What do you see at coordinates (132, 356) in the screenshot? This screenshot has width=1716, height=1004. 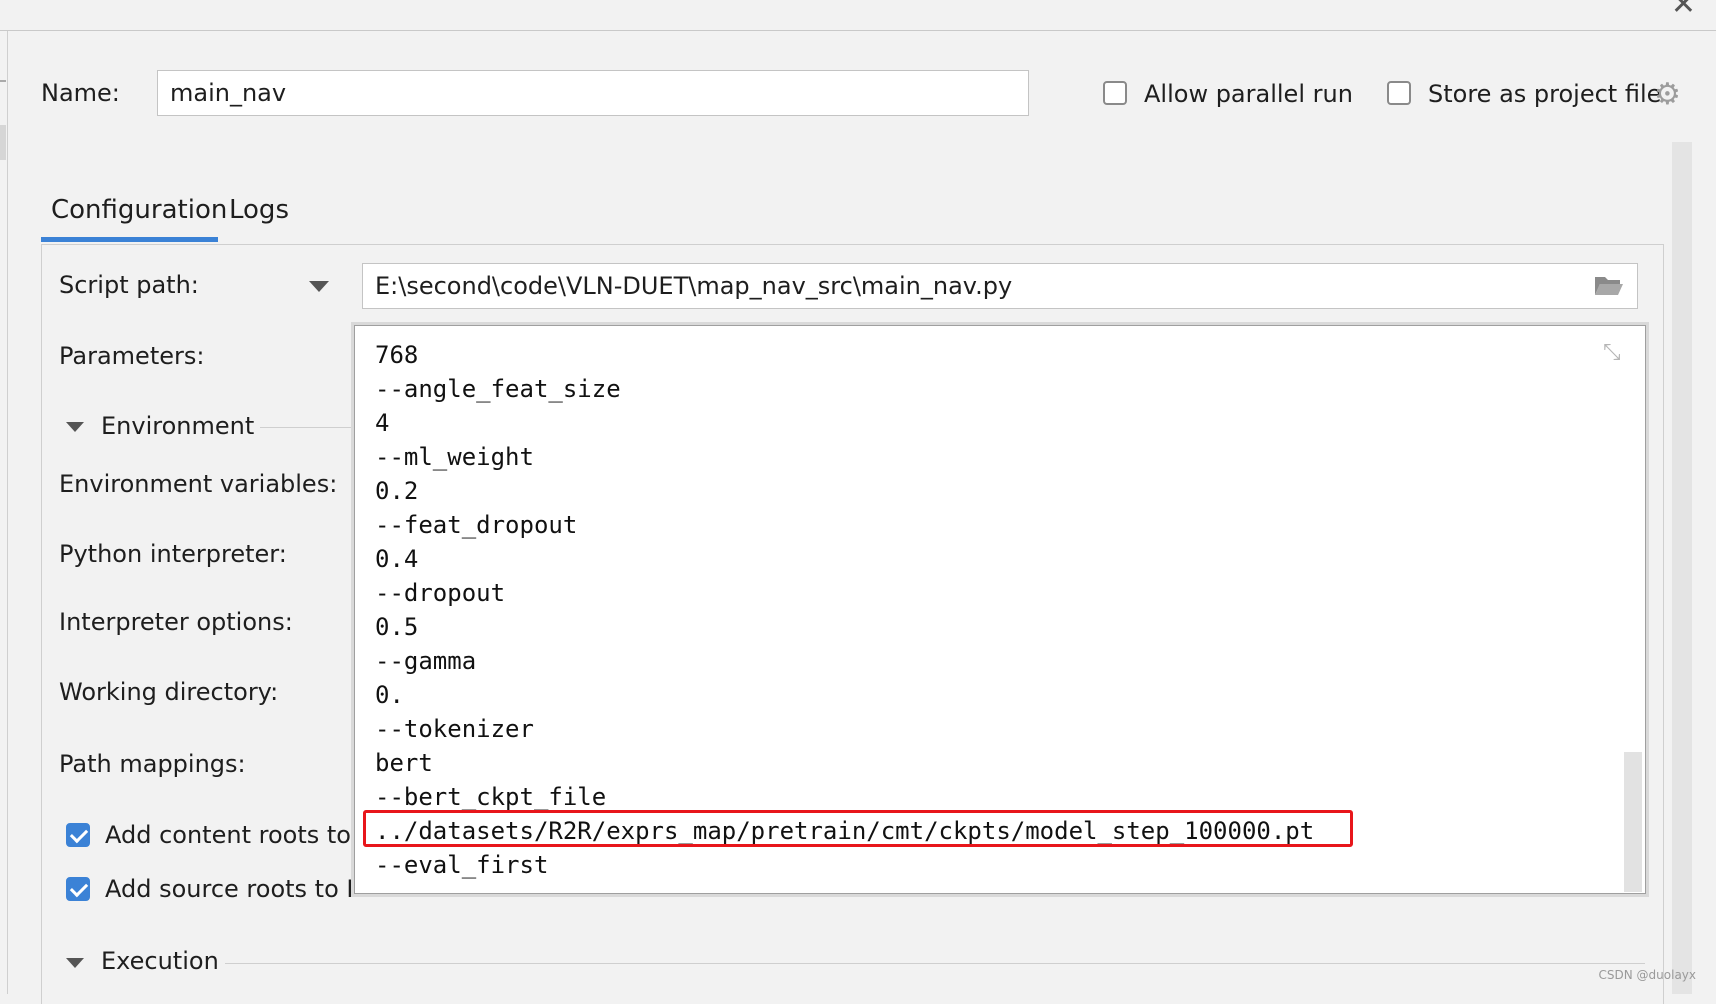 I see `parameters-label: Parameters:` at bounding box center [132, 356].